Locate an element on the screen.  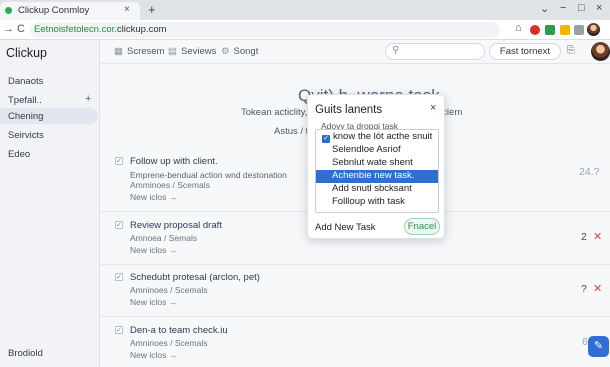
extension-icon is located at coordinates (565, 30).